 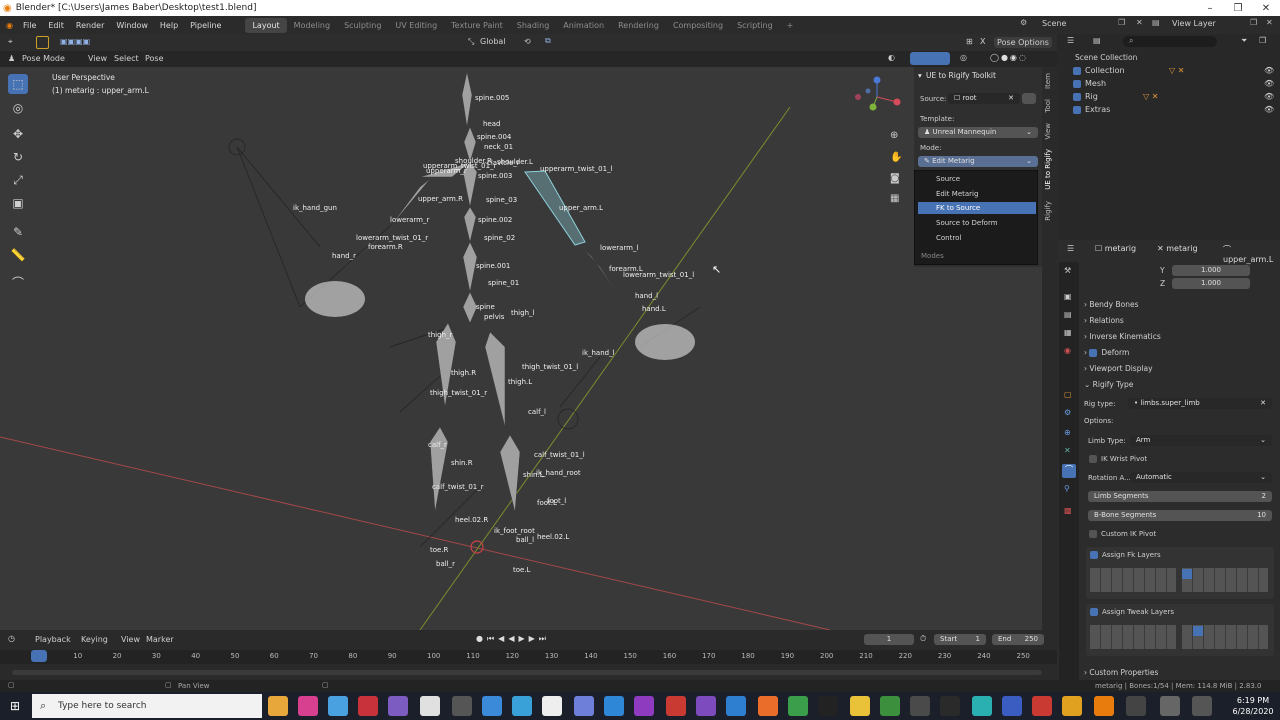 What do you see at coordinates (492, 98) in the screenshot?
I see `bone-label: spine.005` at bounding box center [492, 98].